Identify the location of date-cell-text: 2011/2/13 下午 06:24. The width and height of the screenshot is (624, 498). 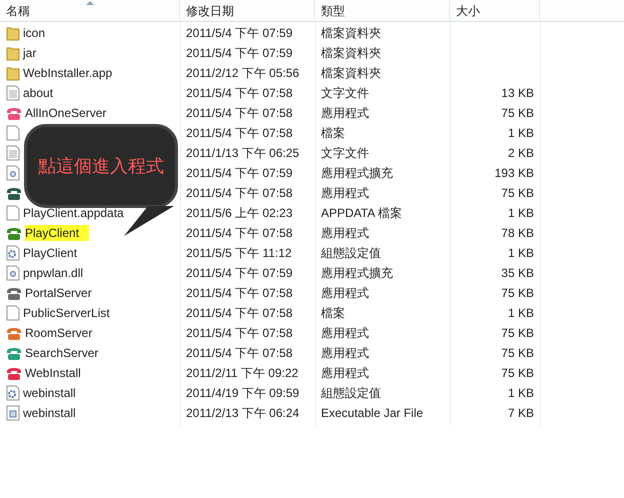
(243, 413).